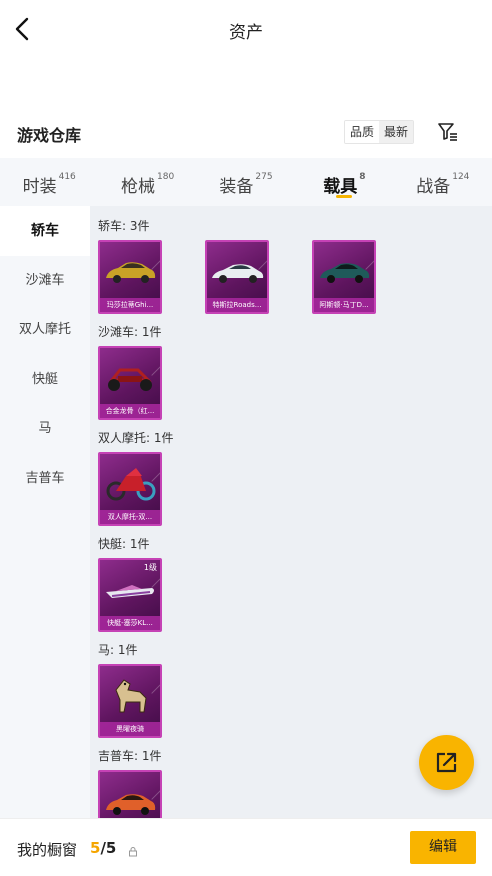 The image size is (492, 876). Describe the element at coordinates (103, 848) in the screenshot. I see `showcase-count: 5/5` at that location.